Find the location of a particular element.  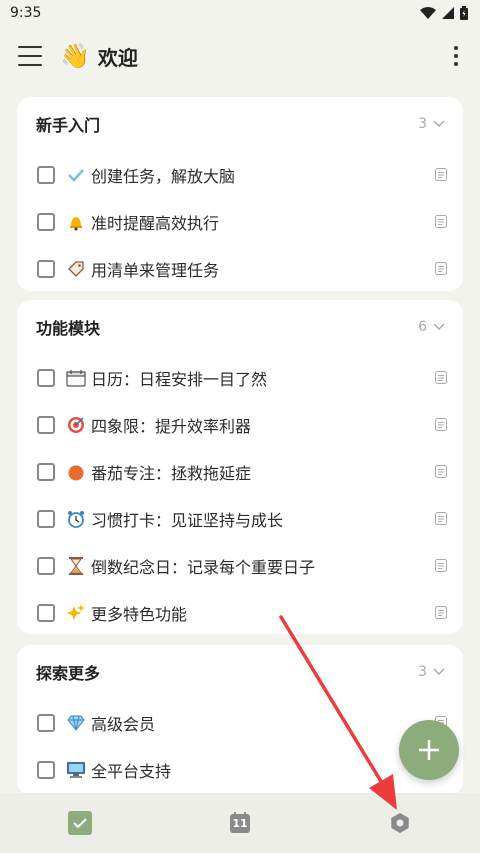

hamburger-menu-icon is located at coordinates (30, 56).